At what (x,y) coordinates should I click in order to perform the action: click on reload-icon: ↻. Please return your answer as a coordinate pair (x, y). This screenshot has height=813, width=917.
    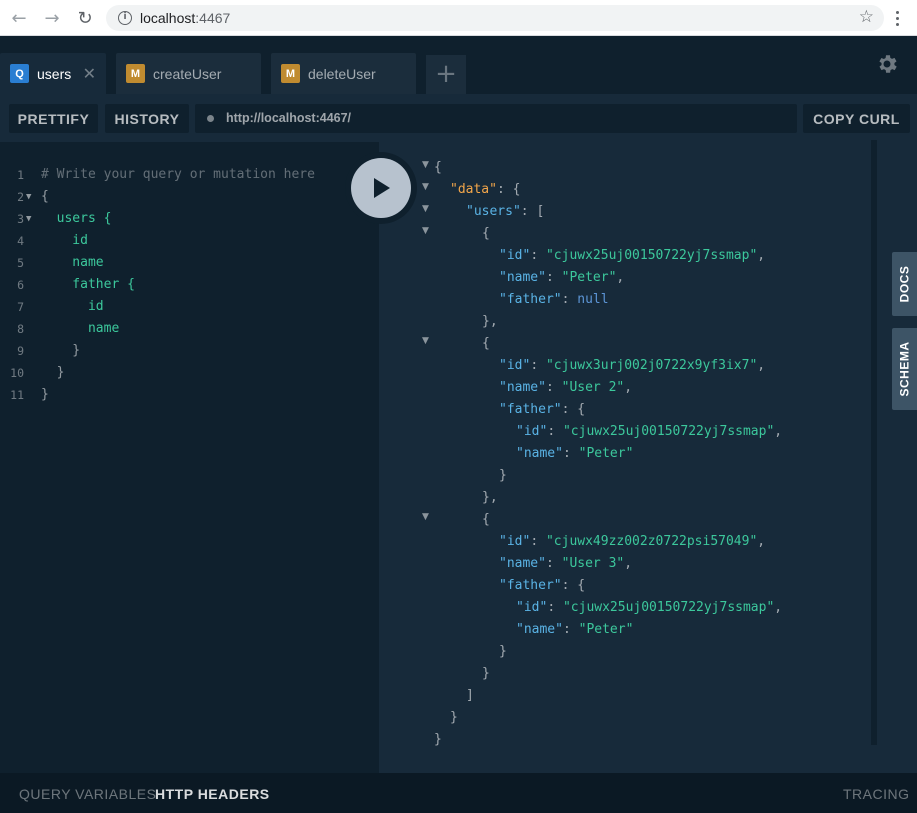
    Looking at the image, I should click on (85, 18).